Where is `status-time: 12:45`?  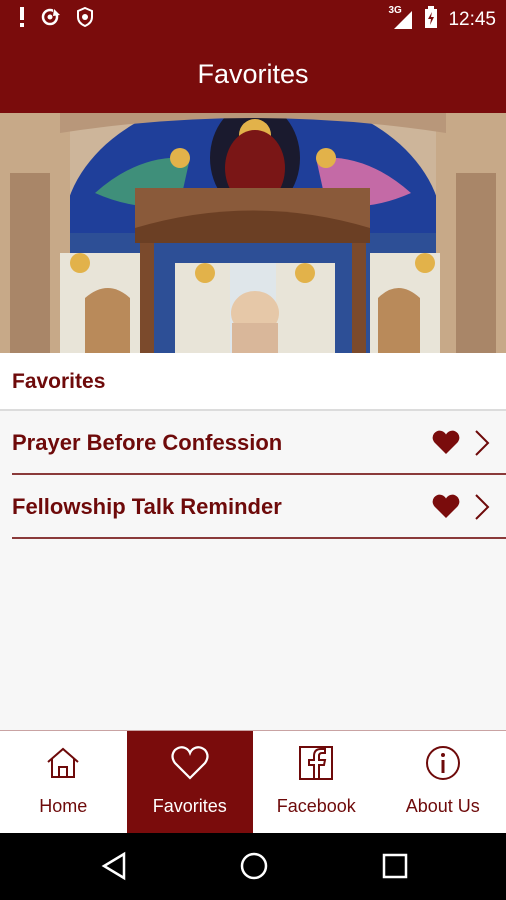
status-time: 12:45 is located at coordinates (472, 19).